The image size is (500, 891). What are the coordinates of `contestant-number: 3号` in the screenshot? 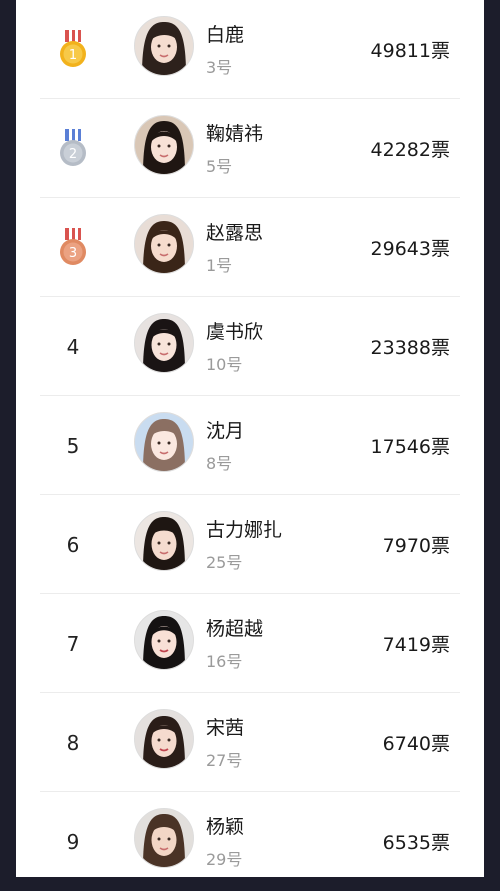 It's located at (219, 67).